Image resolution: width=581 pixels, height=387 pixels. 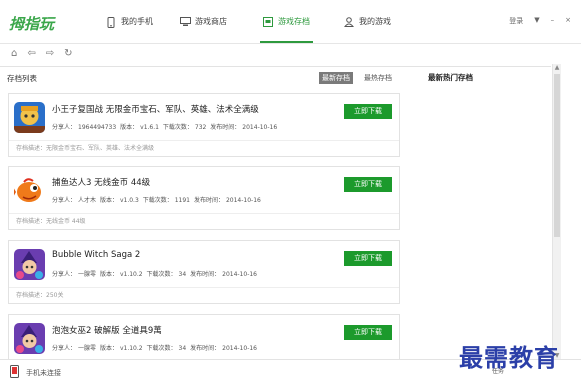 What do you see at coordinates (568, 21) in the screenshot?
I see `close-button: ×` at bounding box center [568, 21].